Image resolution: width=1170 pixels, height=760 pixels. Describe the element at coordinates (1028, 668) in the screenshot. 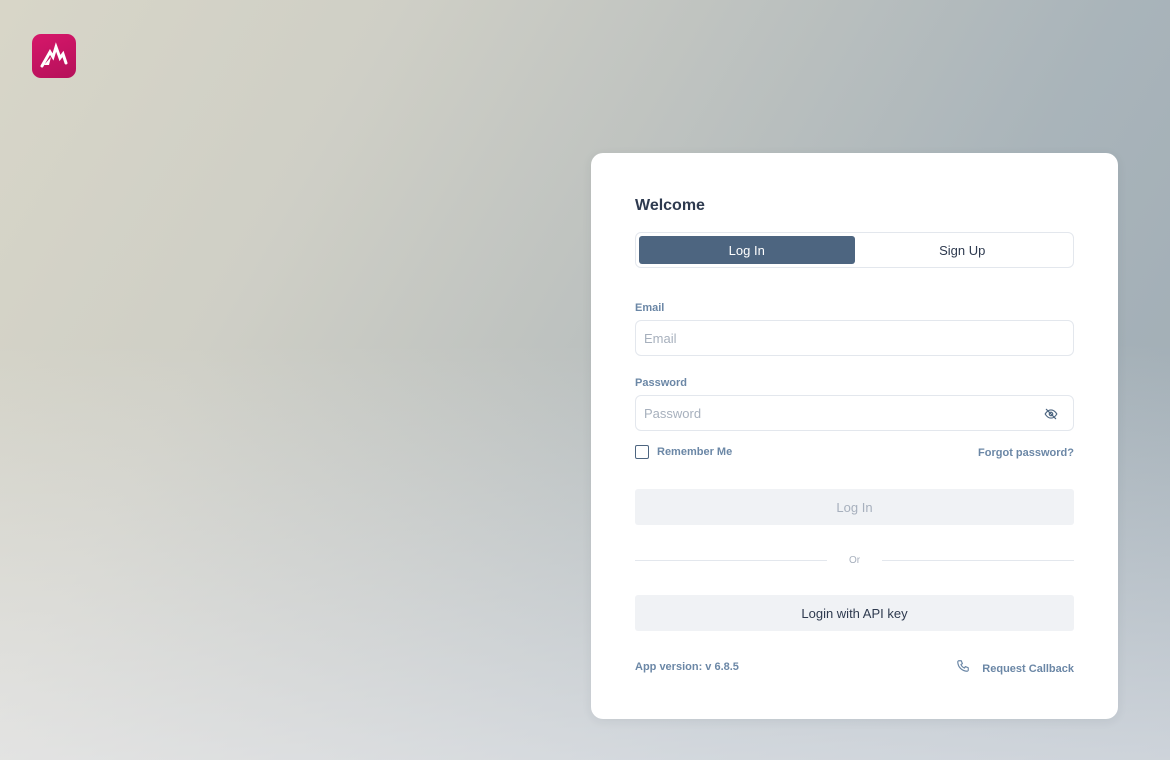

I see `request-callback-label: Request Callback` at that location.